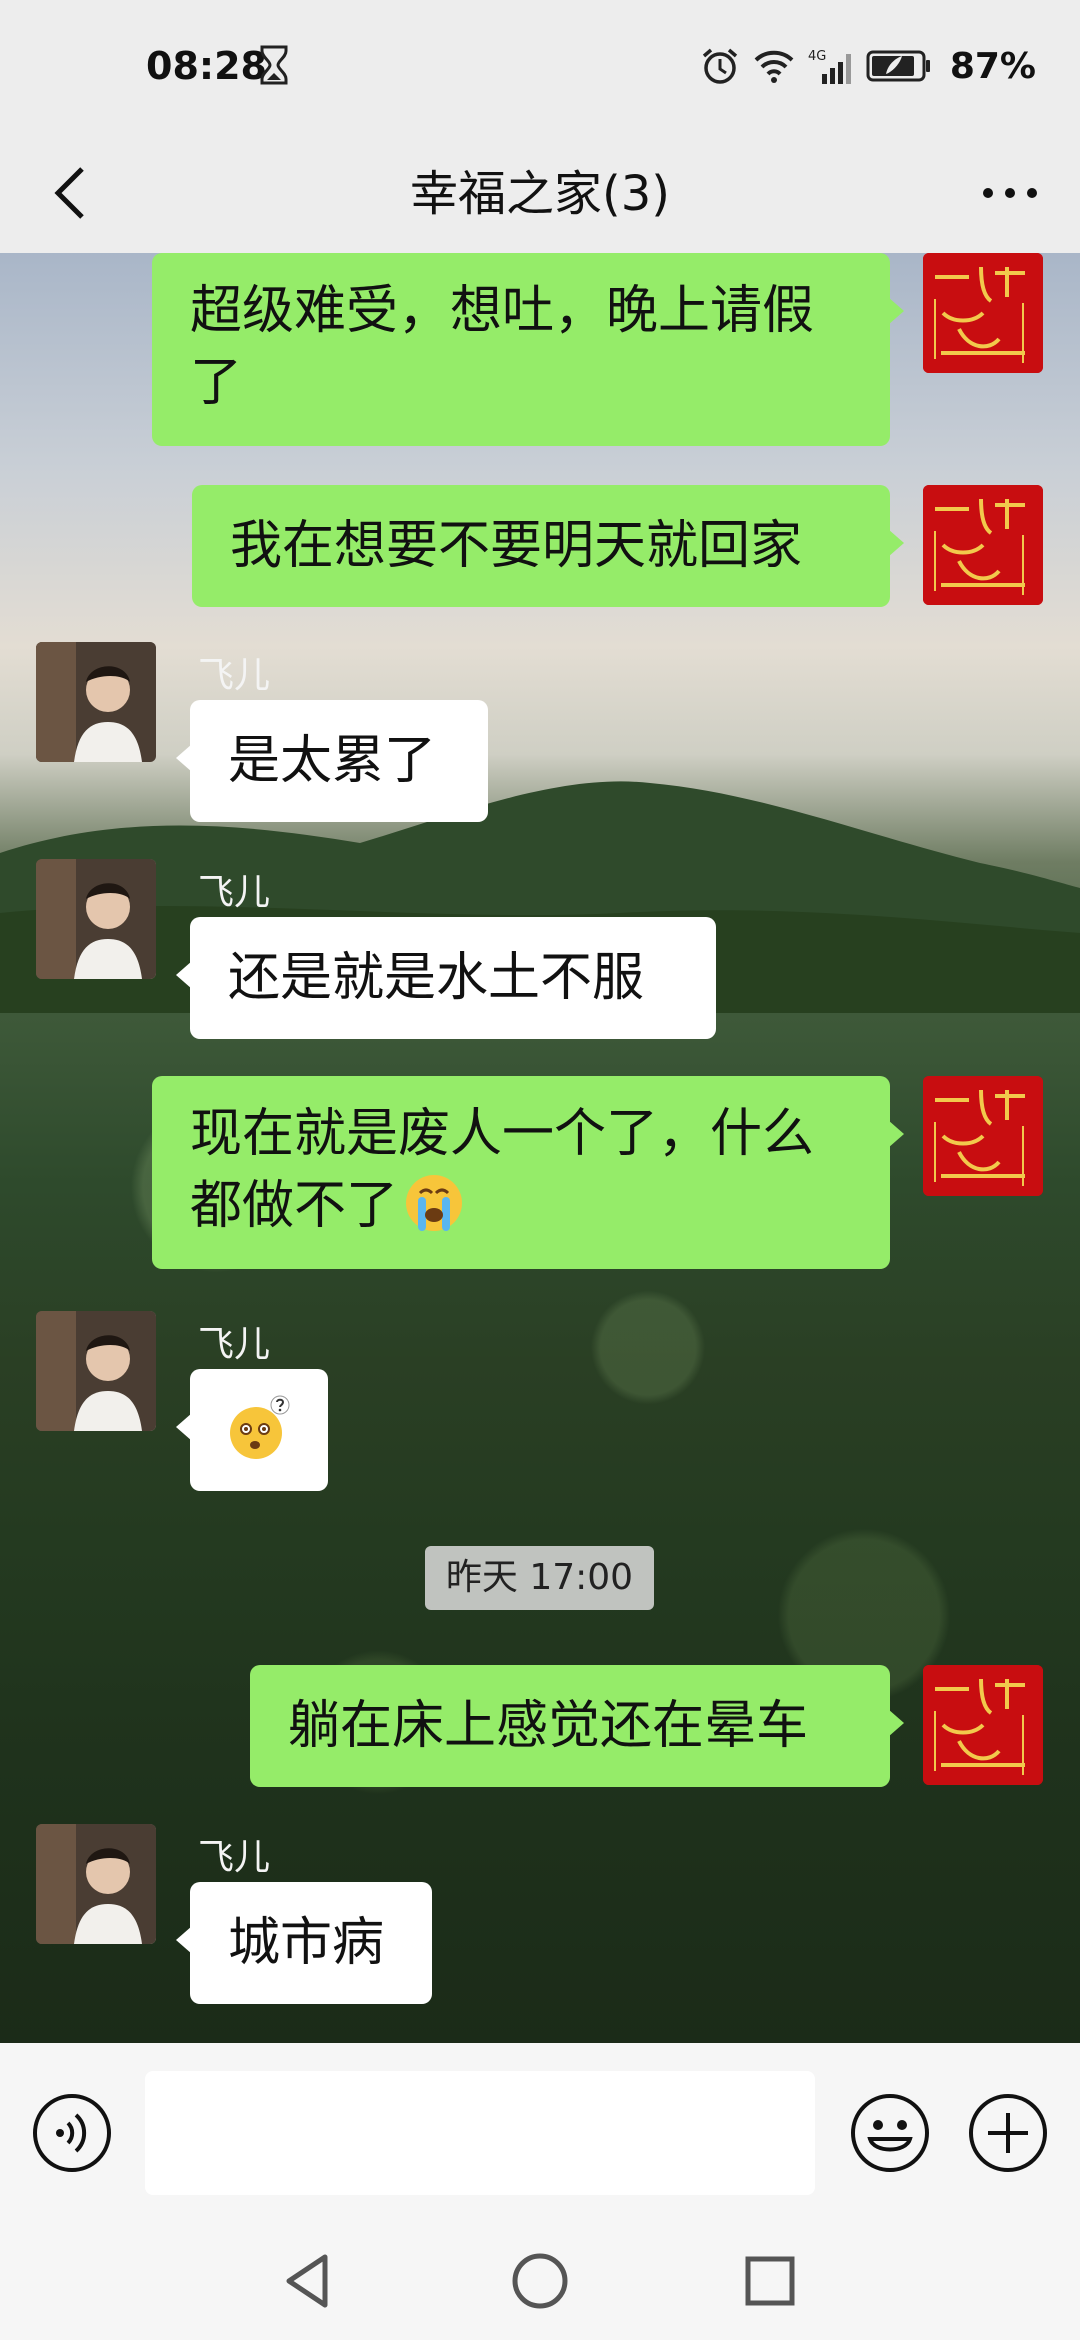 The height and width of the screenshot is (2340, 1080). Describe the element at coordinates (548, 1726) in the screenshot. I see `message-text: 躺在床上感觉还在晕车` at that location.